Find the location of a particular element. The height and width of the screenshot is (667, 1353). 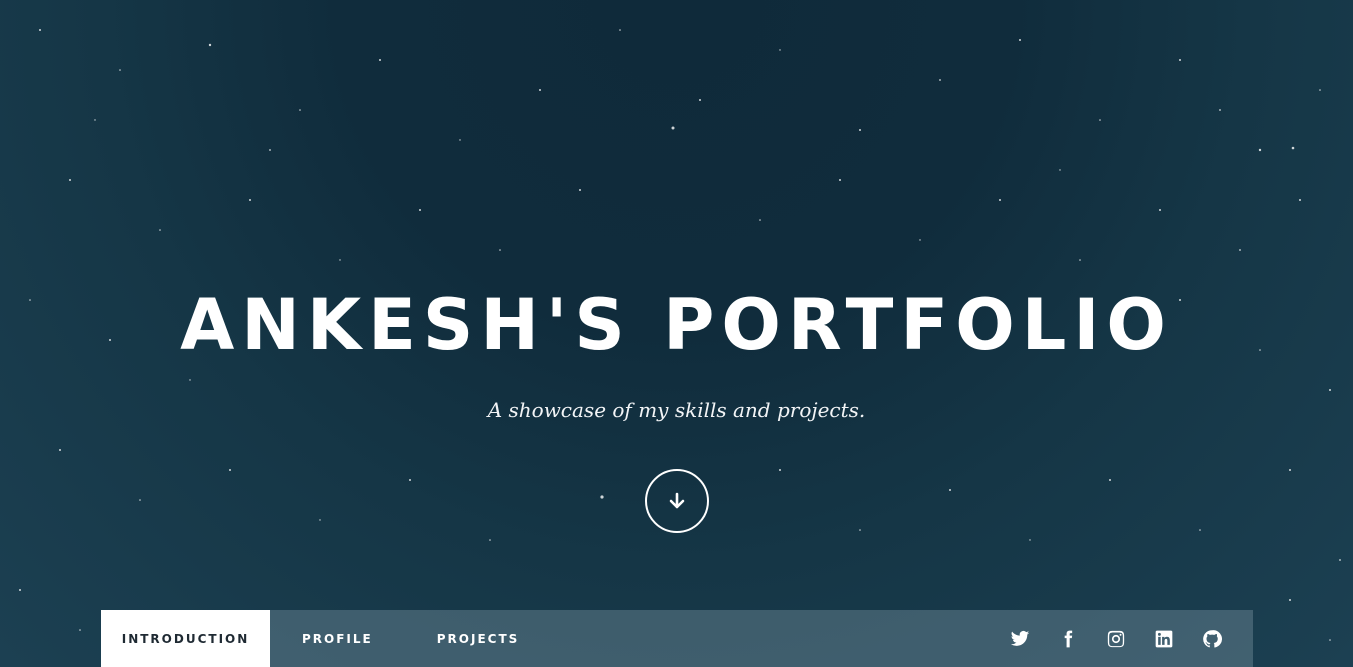

nav-tab-label: PROJECTS is located at coordinates (478, 638).